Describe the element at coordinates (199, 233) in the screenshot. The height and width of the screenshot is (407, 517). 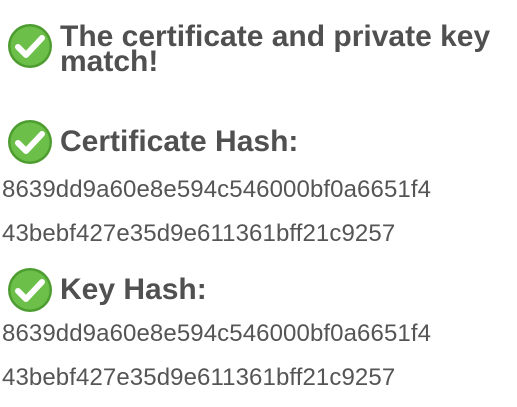
I see `certificate-hash-line-2: 43bebf427e35d9e611361bff21c9257` at that location.